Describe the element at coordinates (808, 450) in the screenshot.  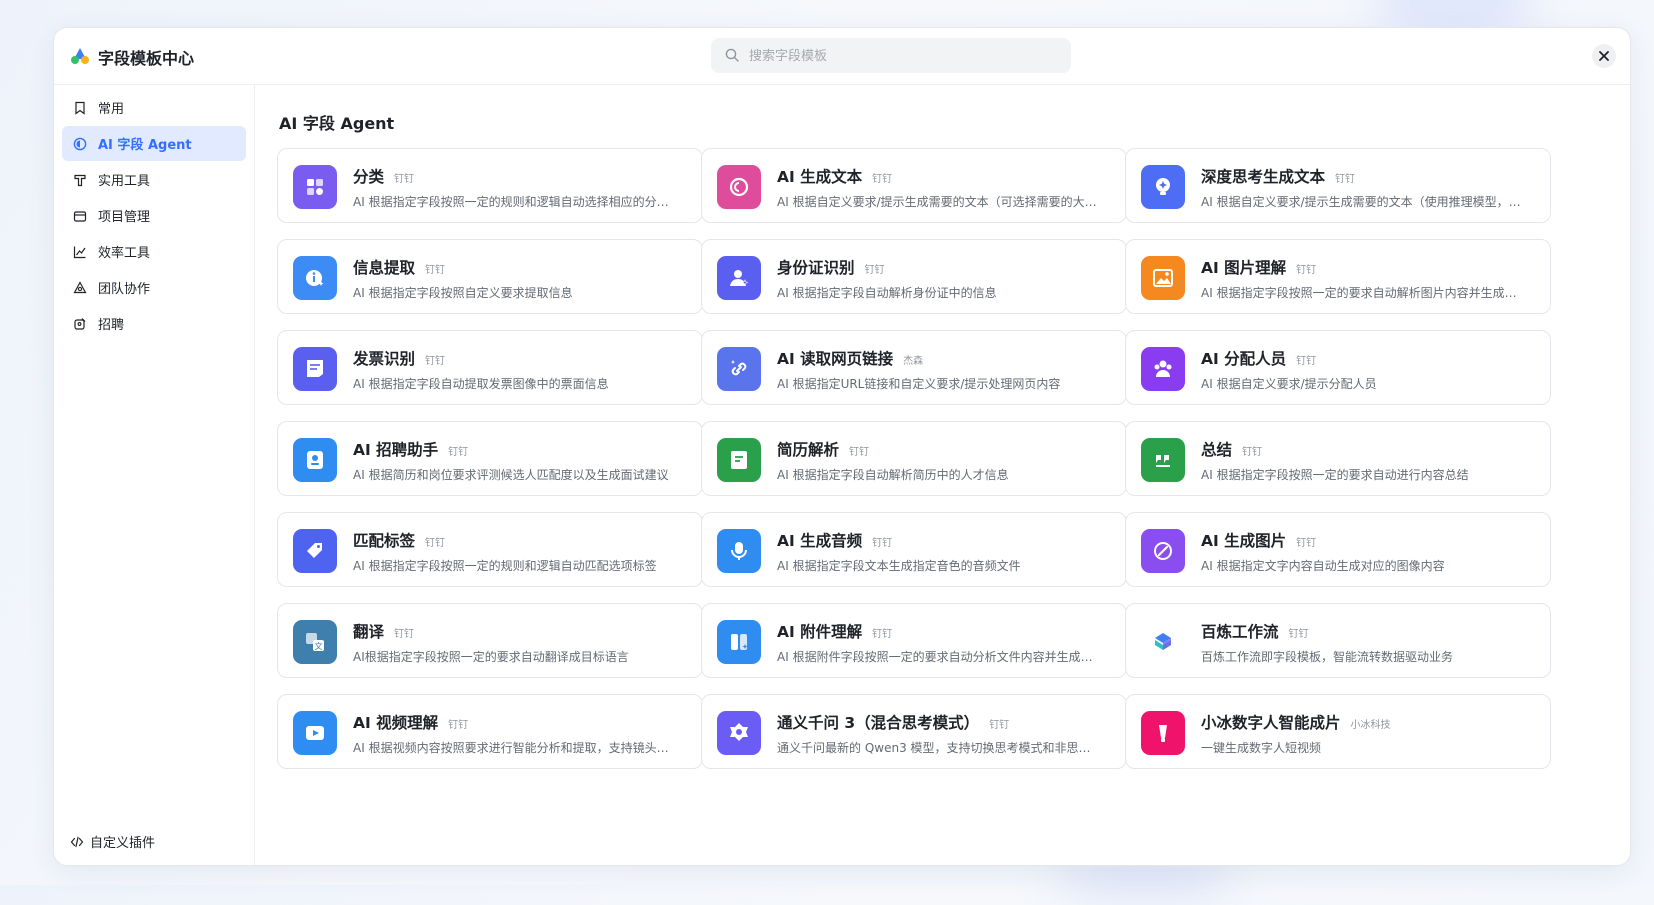
I see `card-name: 简历解析` at that location.